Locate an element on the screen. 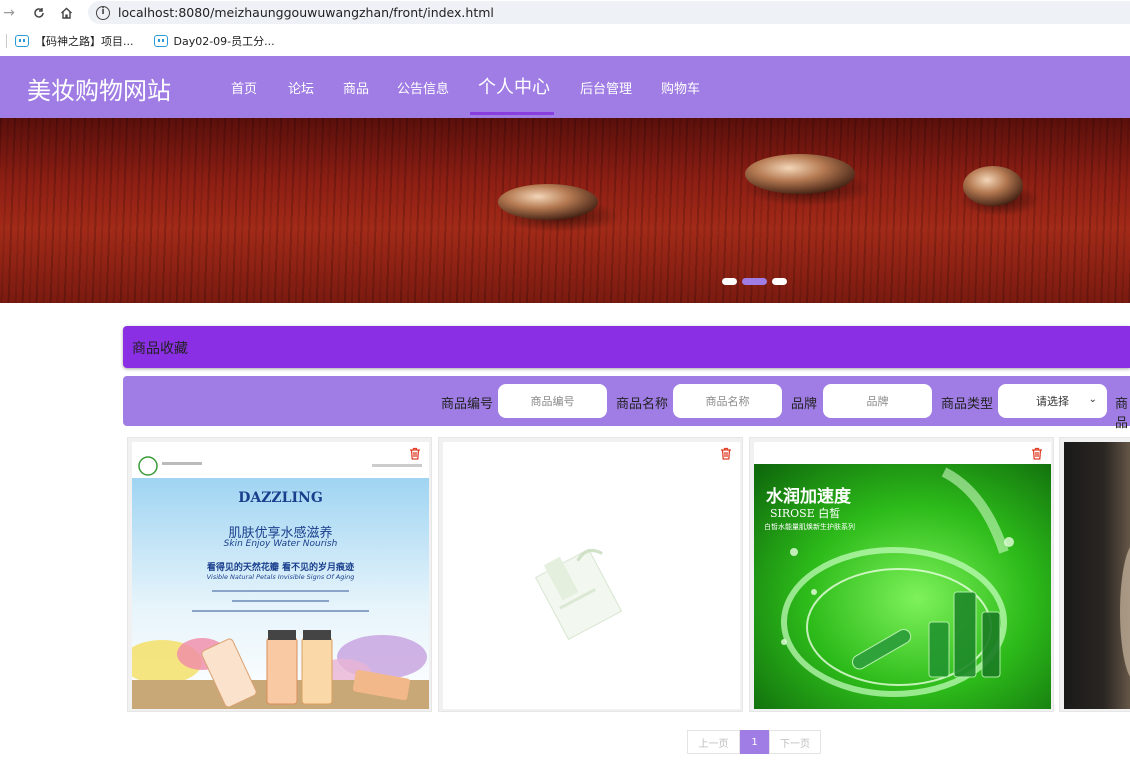 Image resolution: width=1130 pixels, height=762 pixels. page-number-current: 1 is located at coordinates (754, 742).